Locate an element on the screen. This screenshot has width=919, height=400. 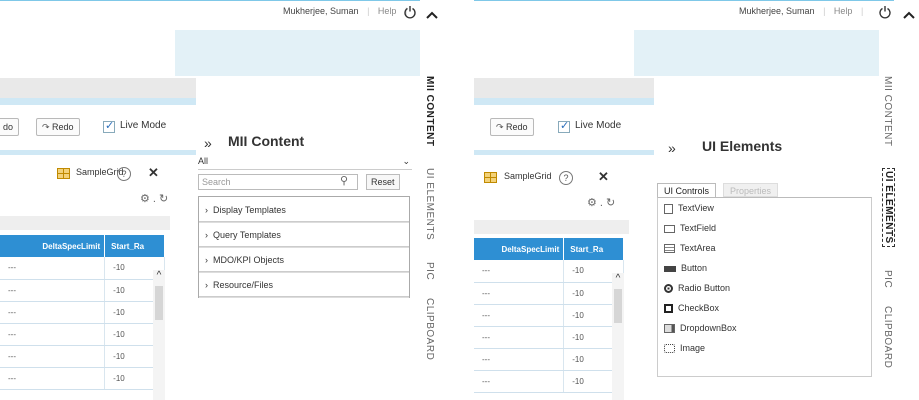
list-item-display-templates: › Display Templates is located at coordinates (304, 210).